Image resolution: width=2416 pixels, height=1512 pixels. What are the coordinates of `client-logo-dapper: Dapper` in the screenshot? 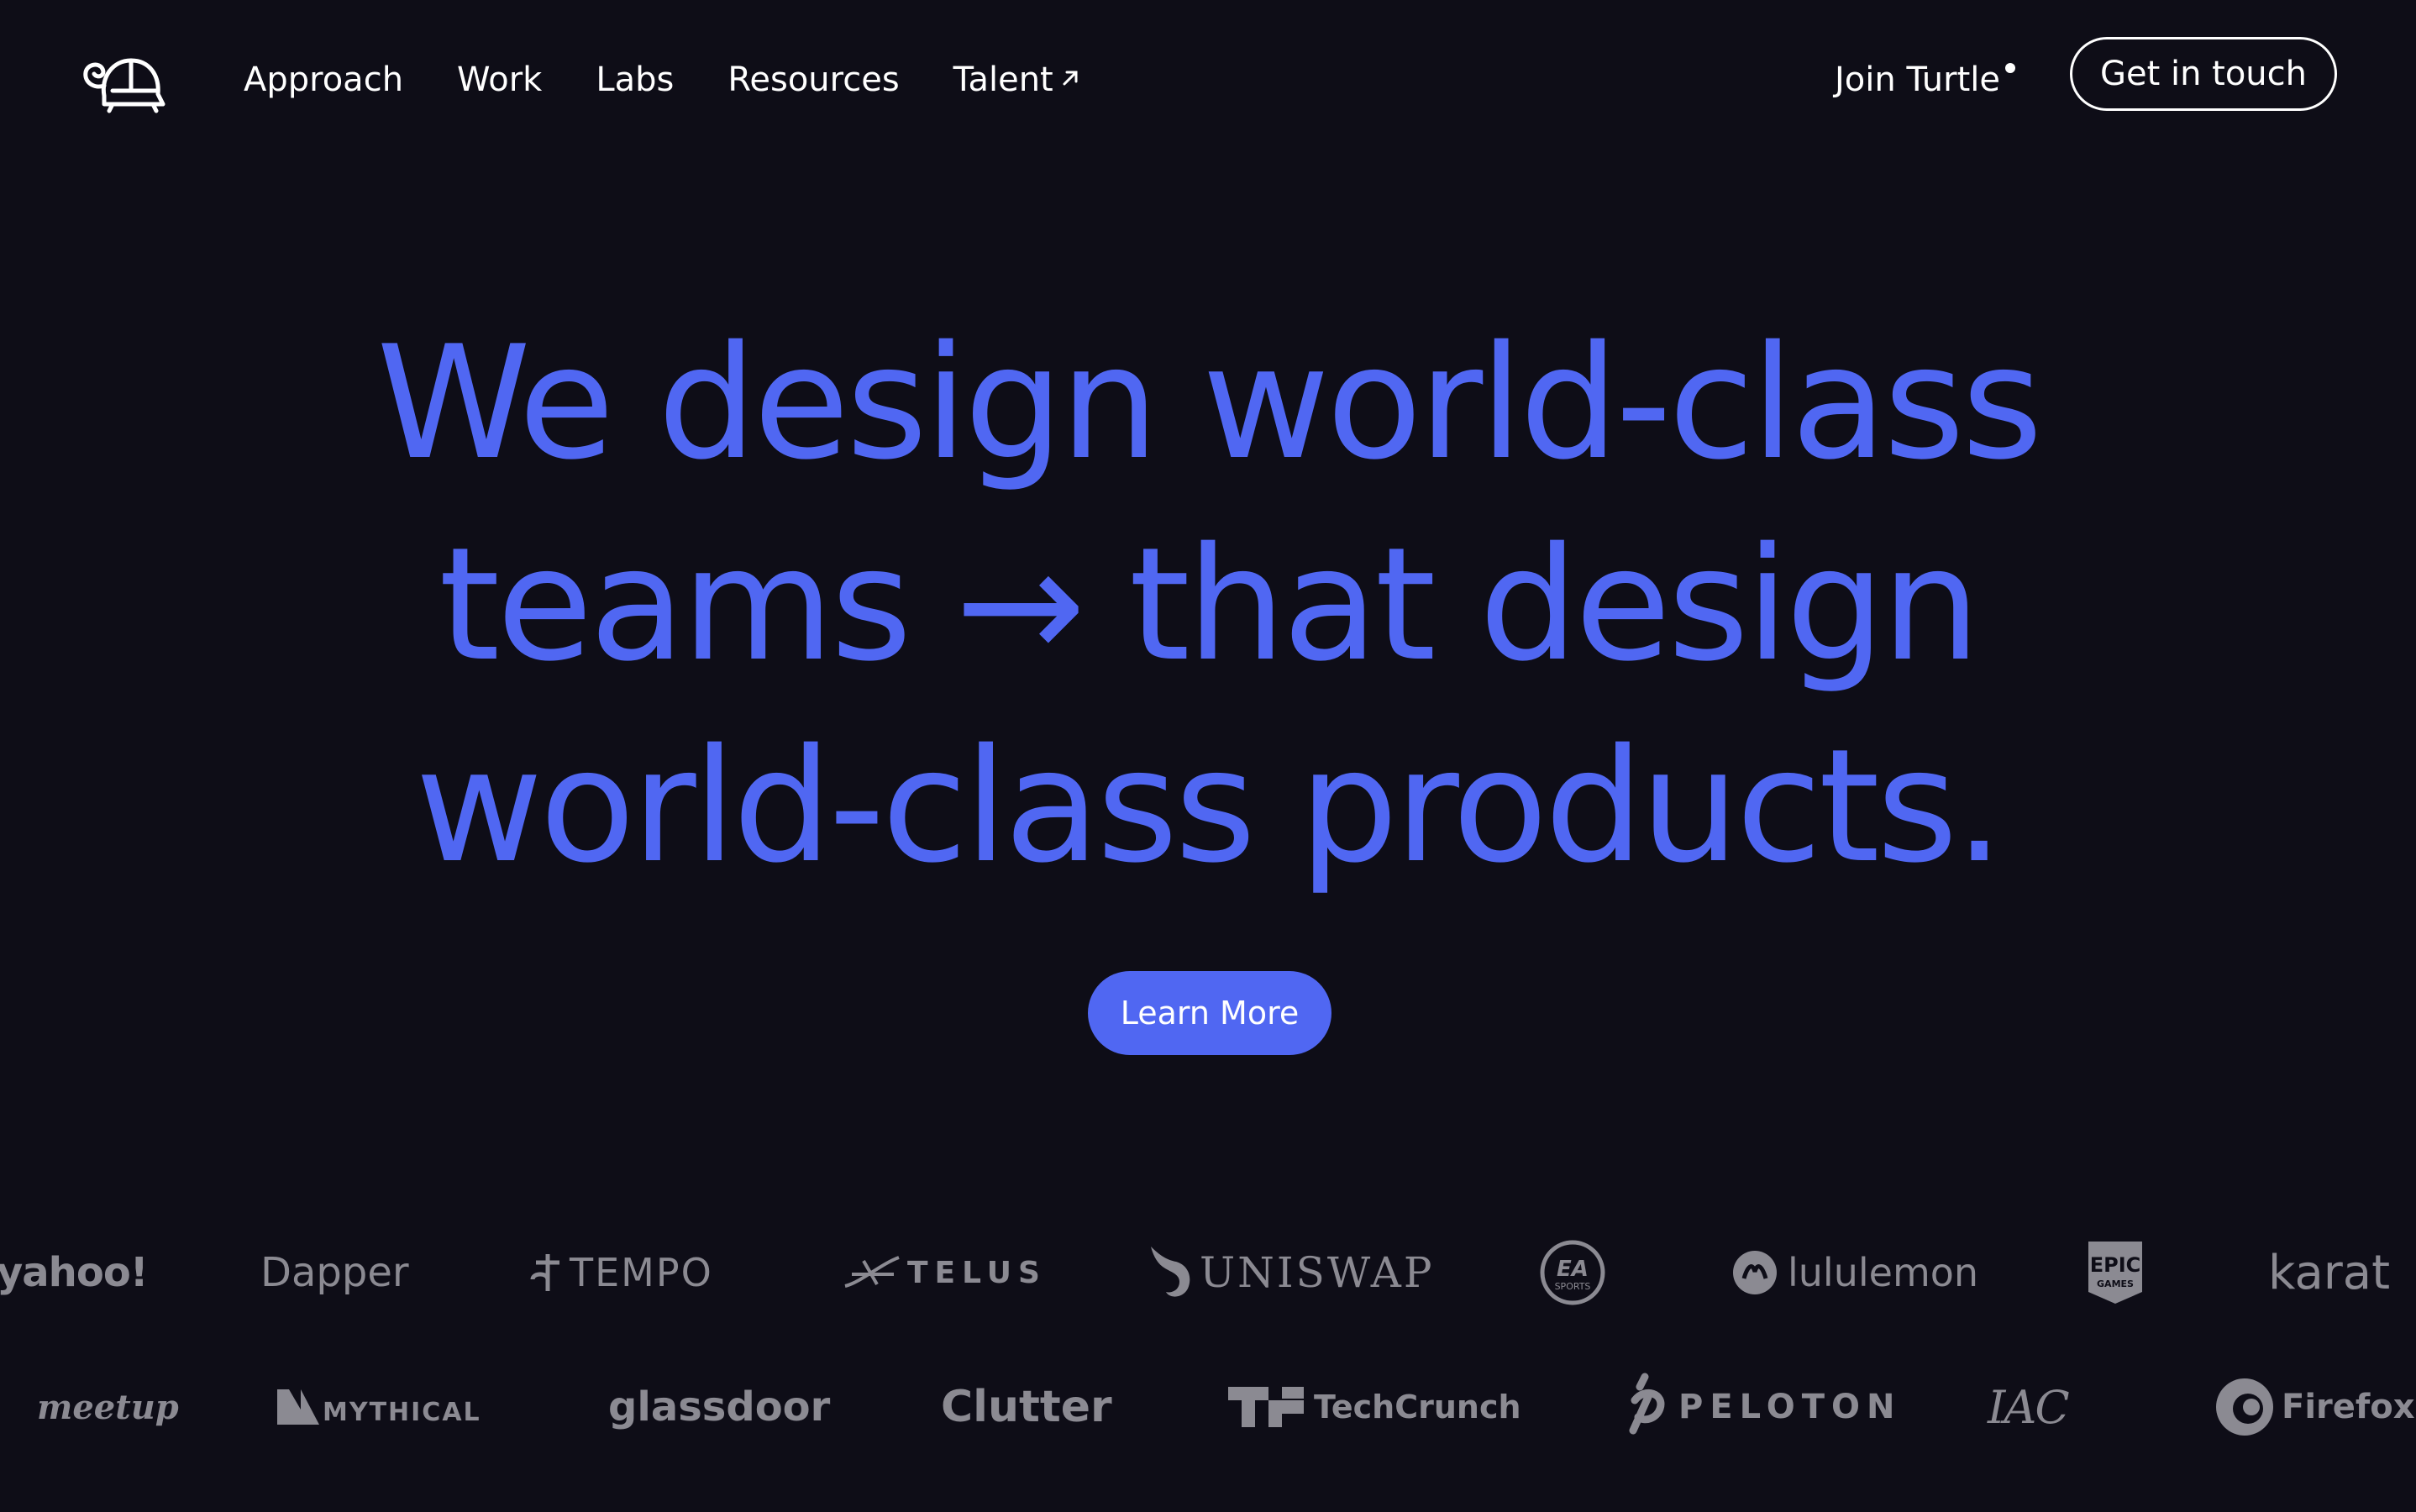 It's located at (334, 1272).